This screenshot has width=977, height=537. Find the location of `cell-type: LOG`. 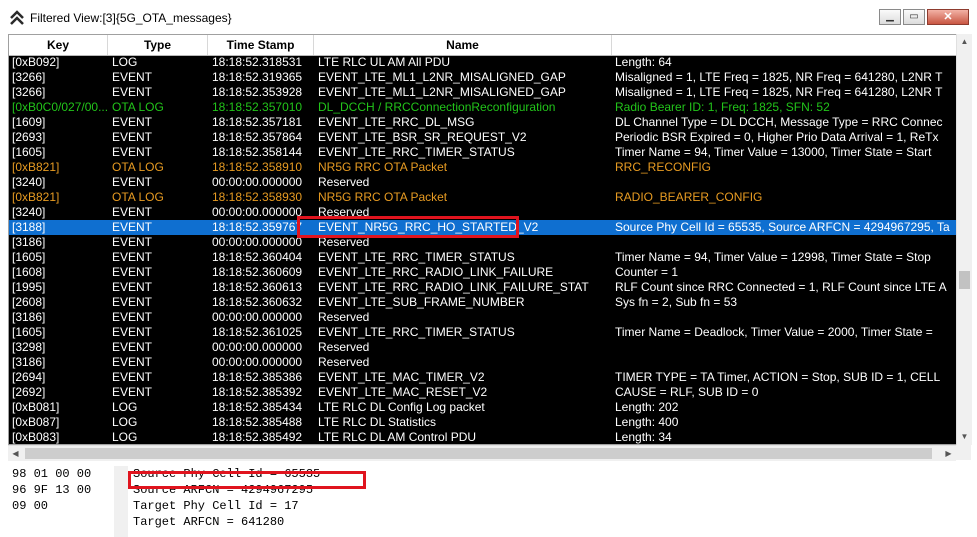

cell-type: LOG is located at coordinates (125, 437).